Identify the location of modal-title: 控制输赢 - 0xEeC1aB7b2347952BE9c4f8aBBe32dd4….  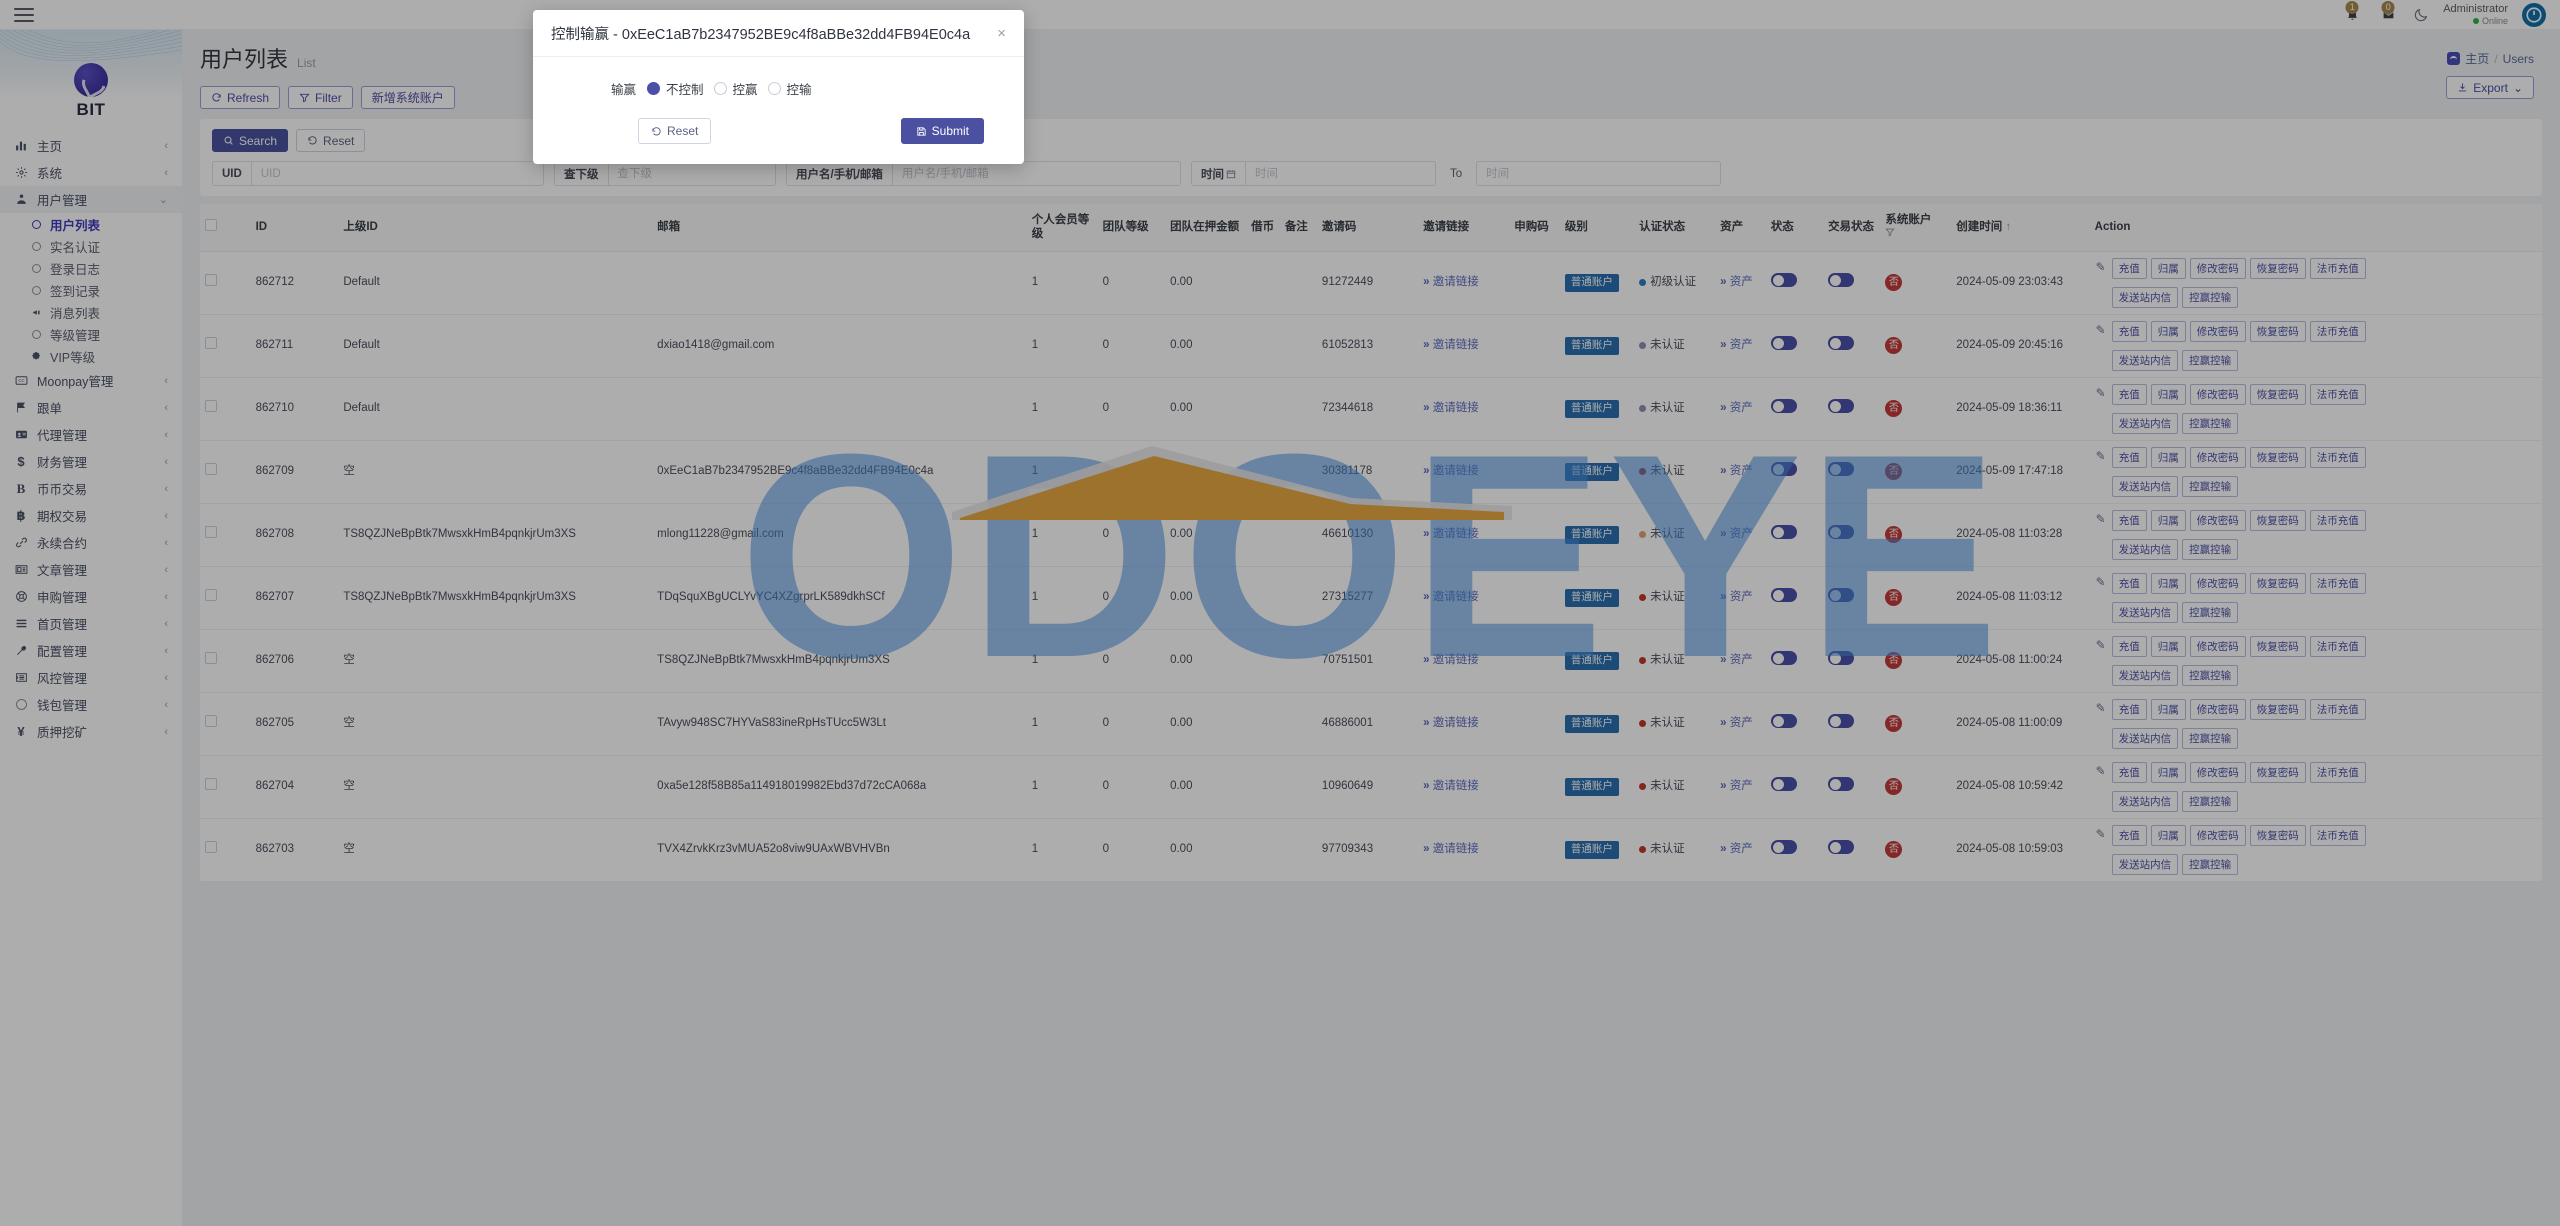
(761, 35).